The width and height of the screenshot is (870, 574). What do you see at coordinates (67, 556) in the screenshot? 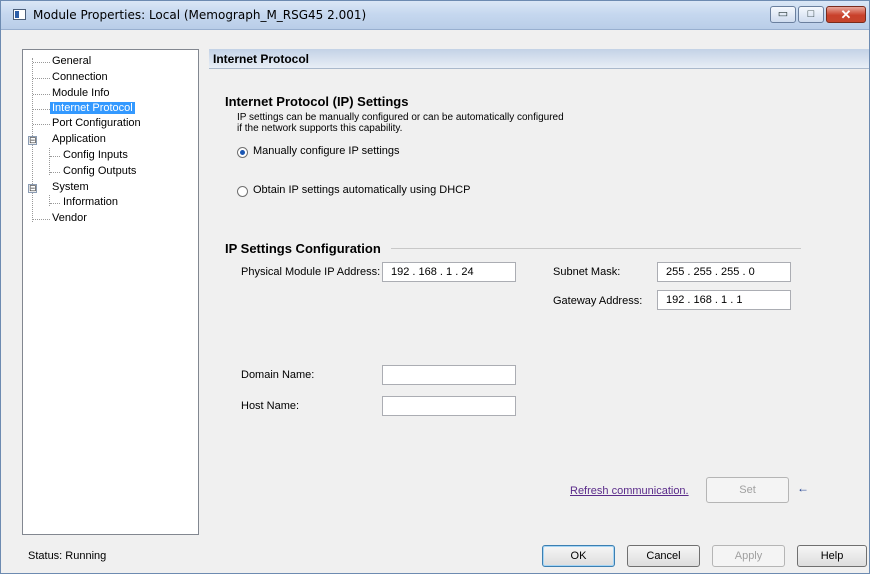
I see `status-text: Status: Running` at bounding box center [67, 556].